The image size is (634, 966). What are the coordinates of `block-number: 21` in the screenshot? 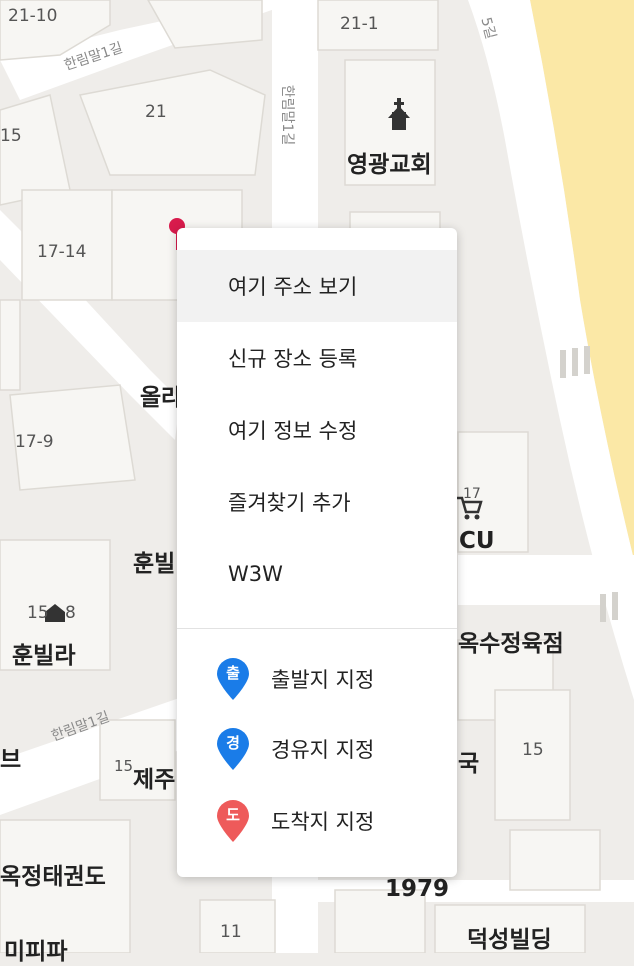 It's located at (156, 112).